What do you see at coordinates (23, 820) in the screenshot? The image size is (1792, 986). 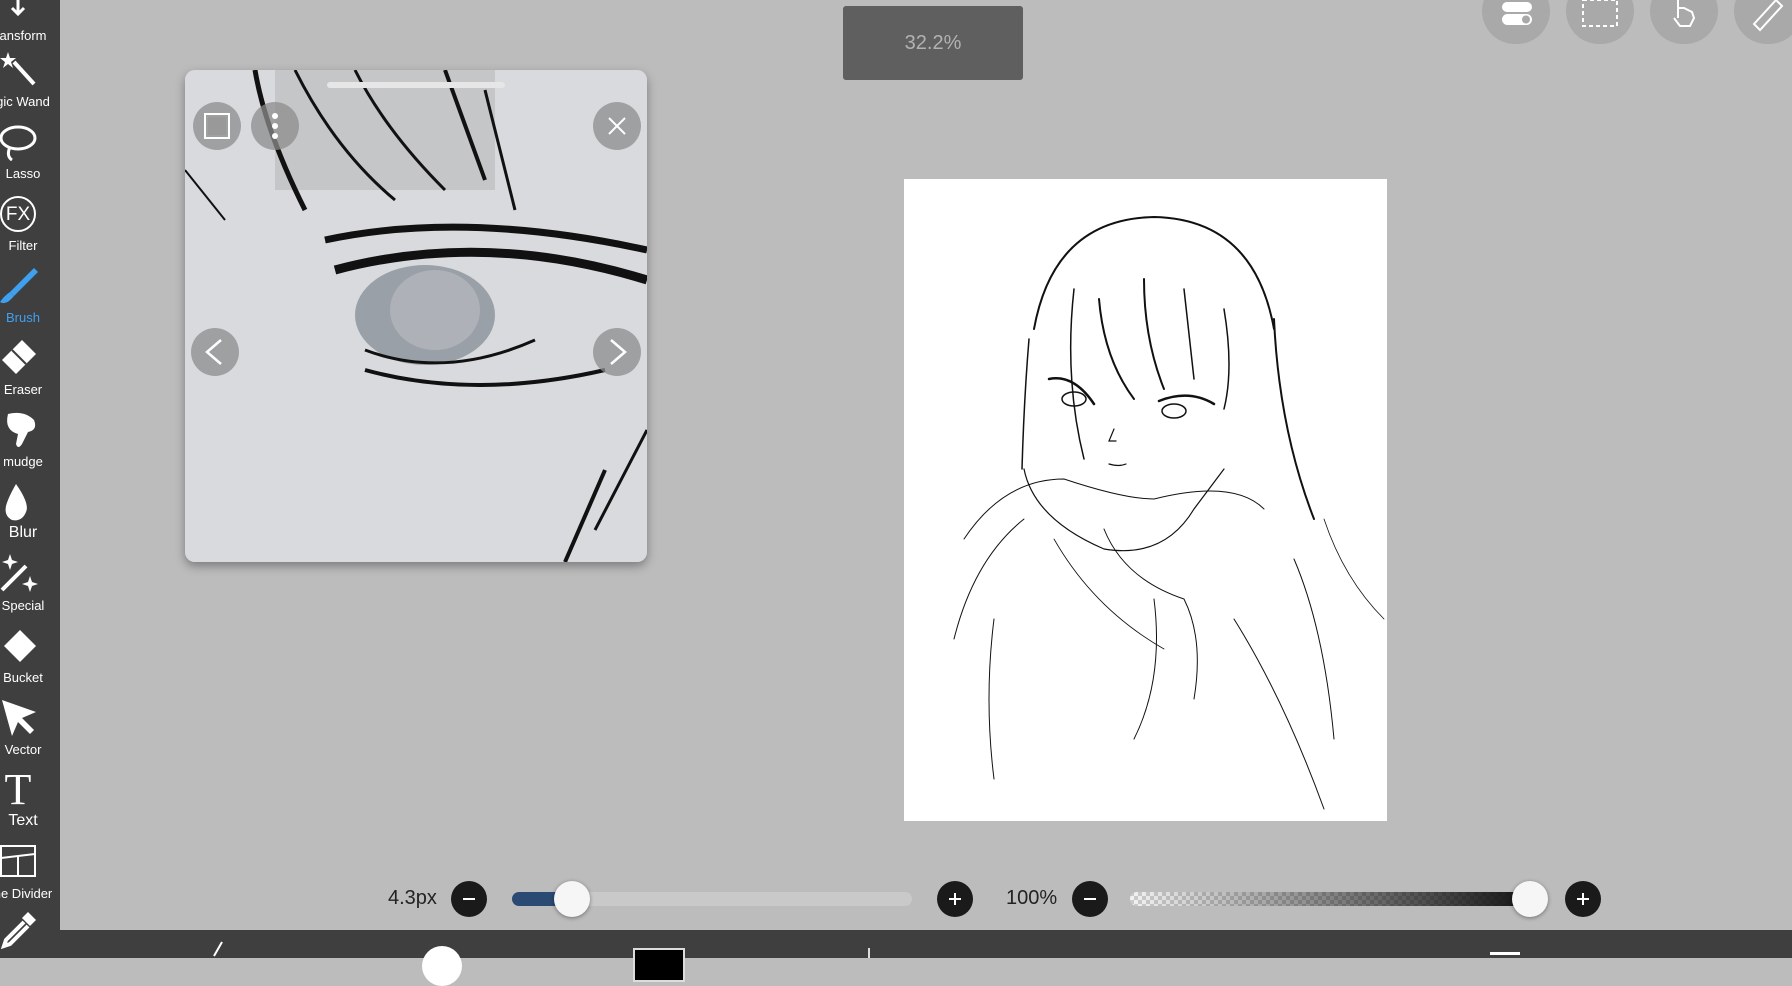 I see `tool-label: Text` at bounding box center [23, 820].